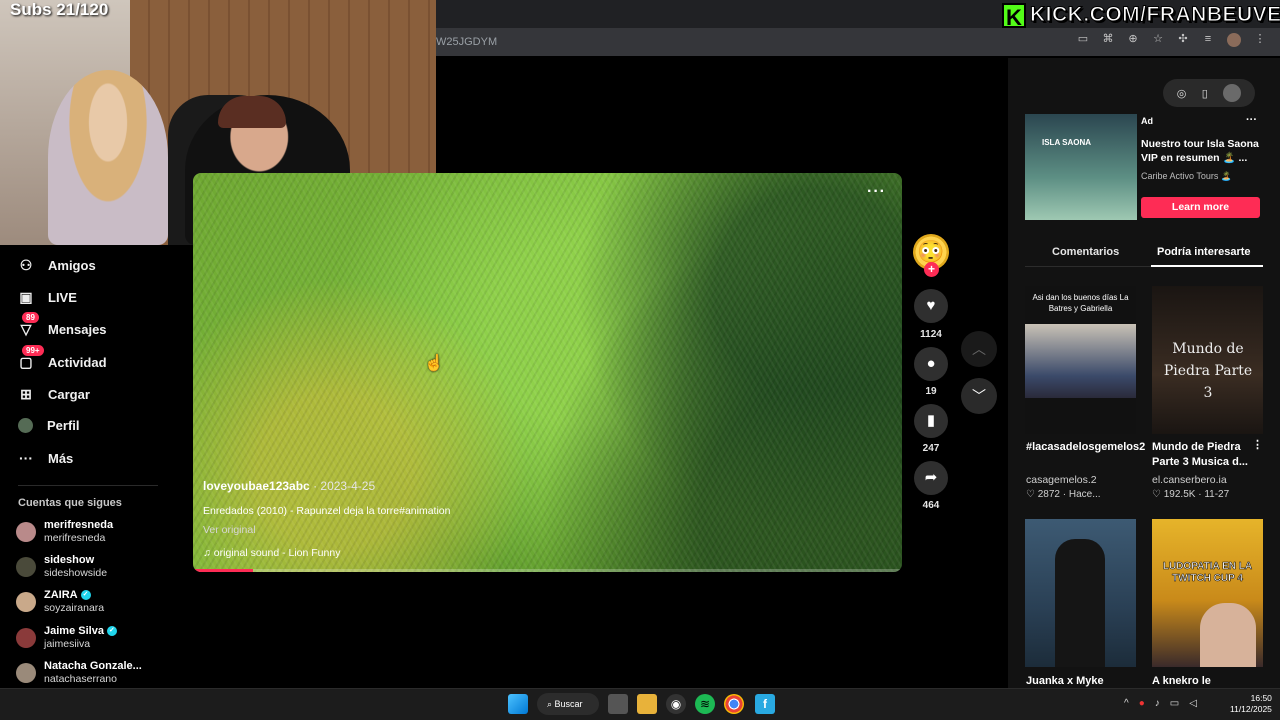 This screenshot has width=1280, height=720. I want to click on next-video-button: ﹀, so click(979, 396).